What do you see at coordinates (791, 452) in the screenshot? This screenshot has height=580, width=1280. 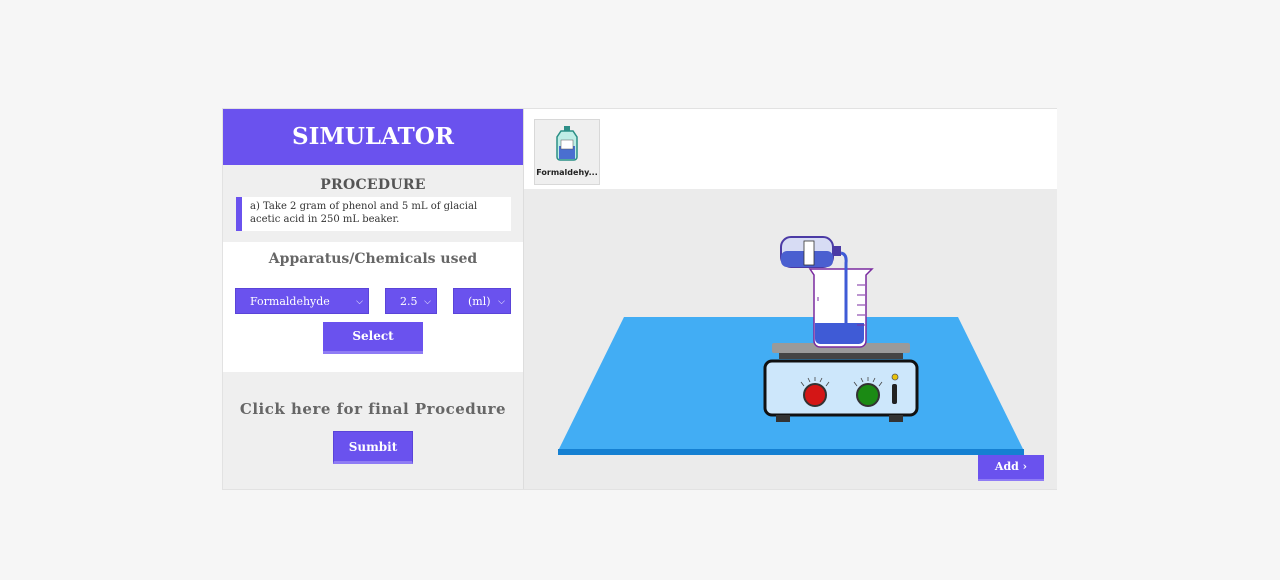 I see `lab-mat-edge` at bounding box center [791, 452].